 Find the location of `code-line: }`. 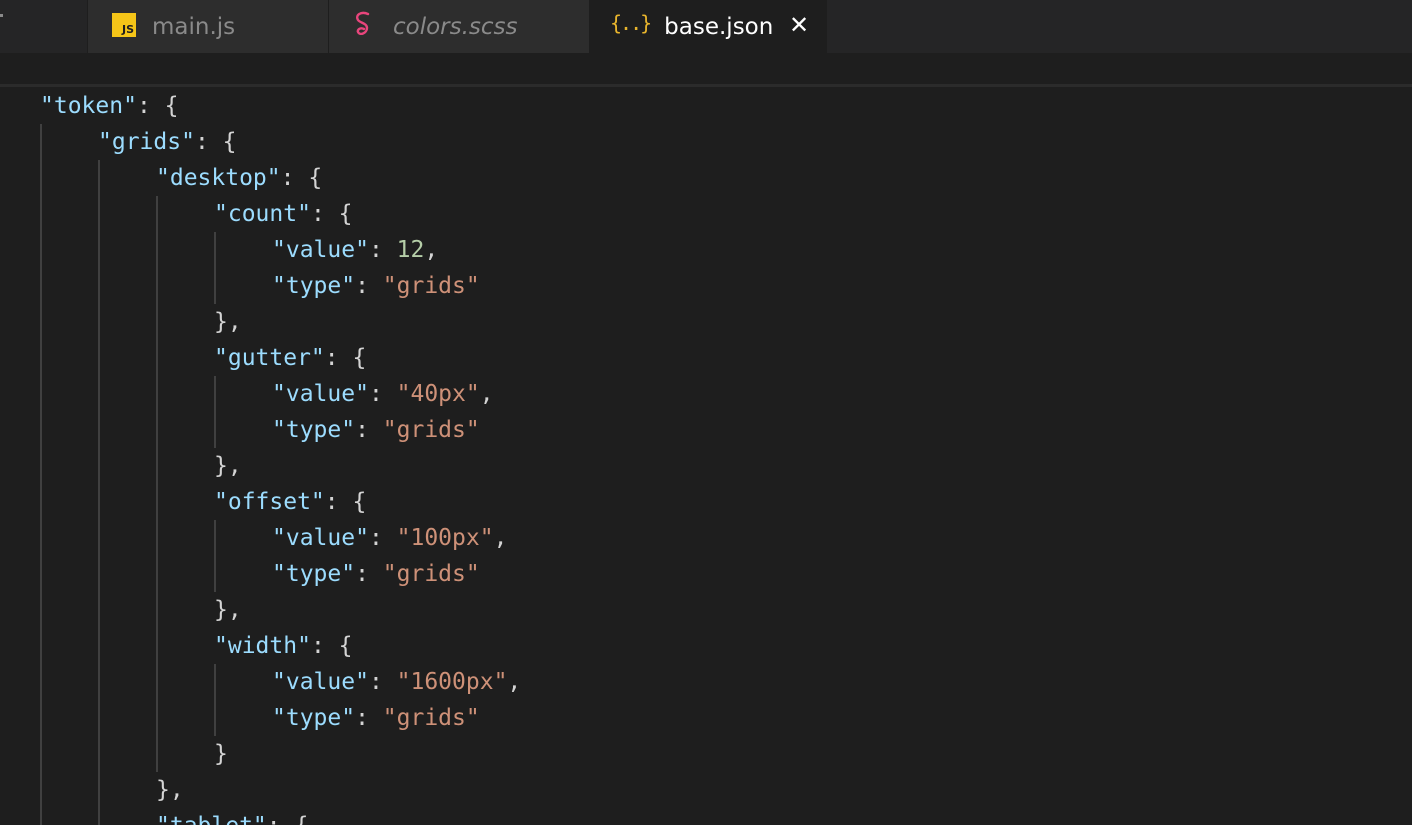

code-line: } is located at coordinates (221, 754).